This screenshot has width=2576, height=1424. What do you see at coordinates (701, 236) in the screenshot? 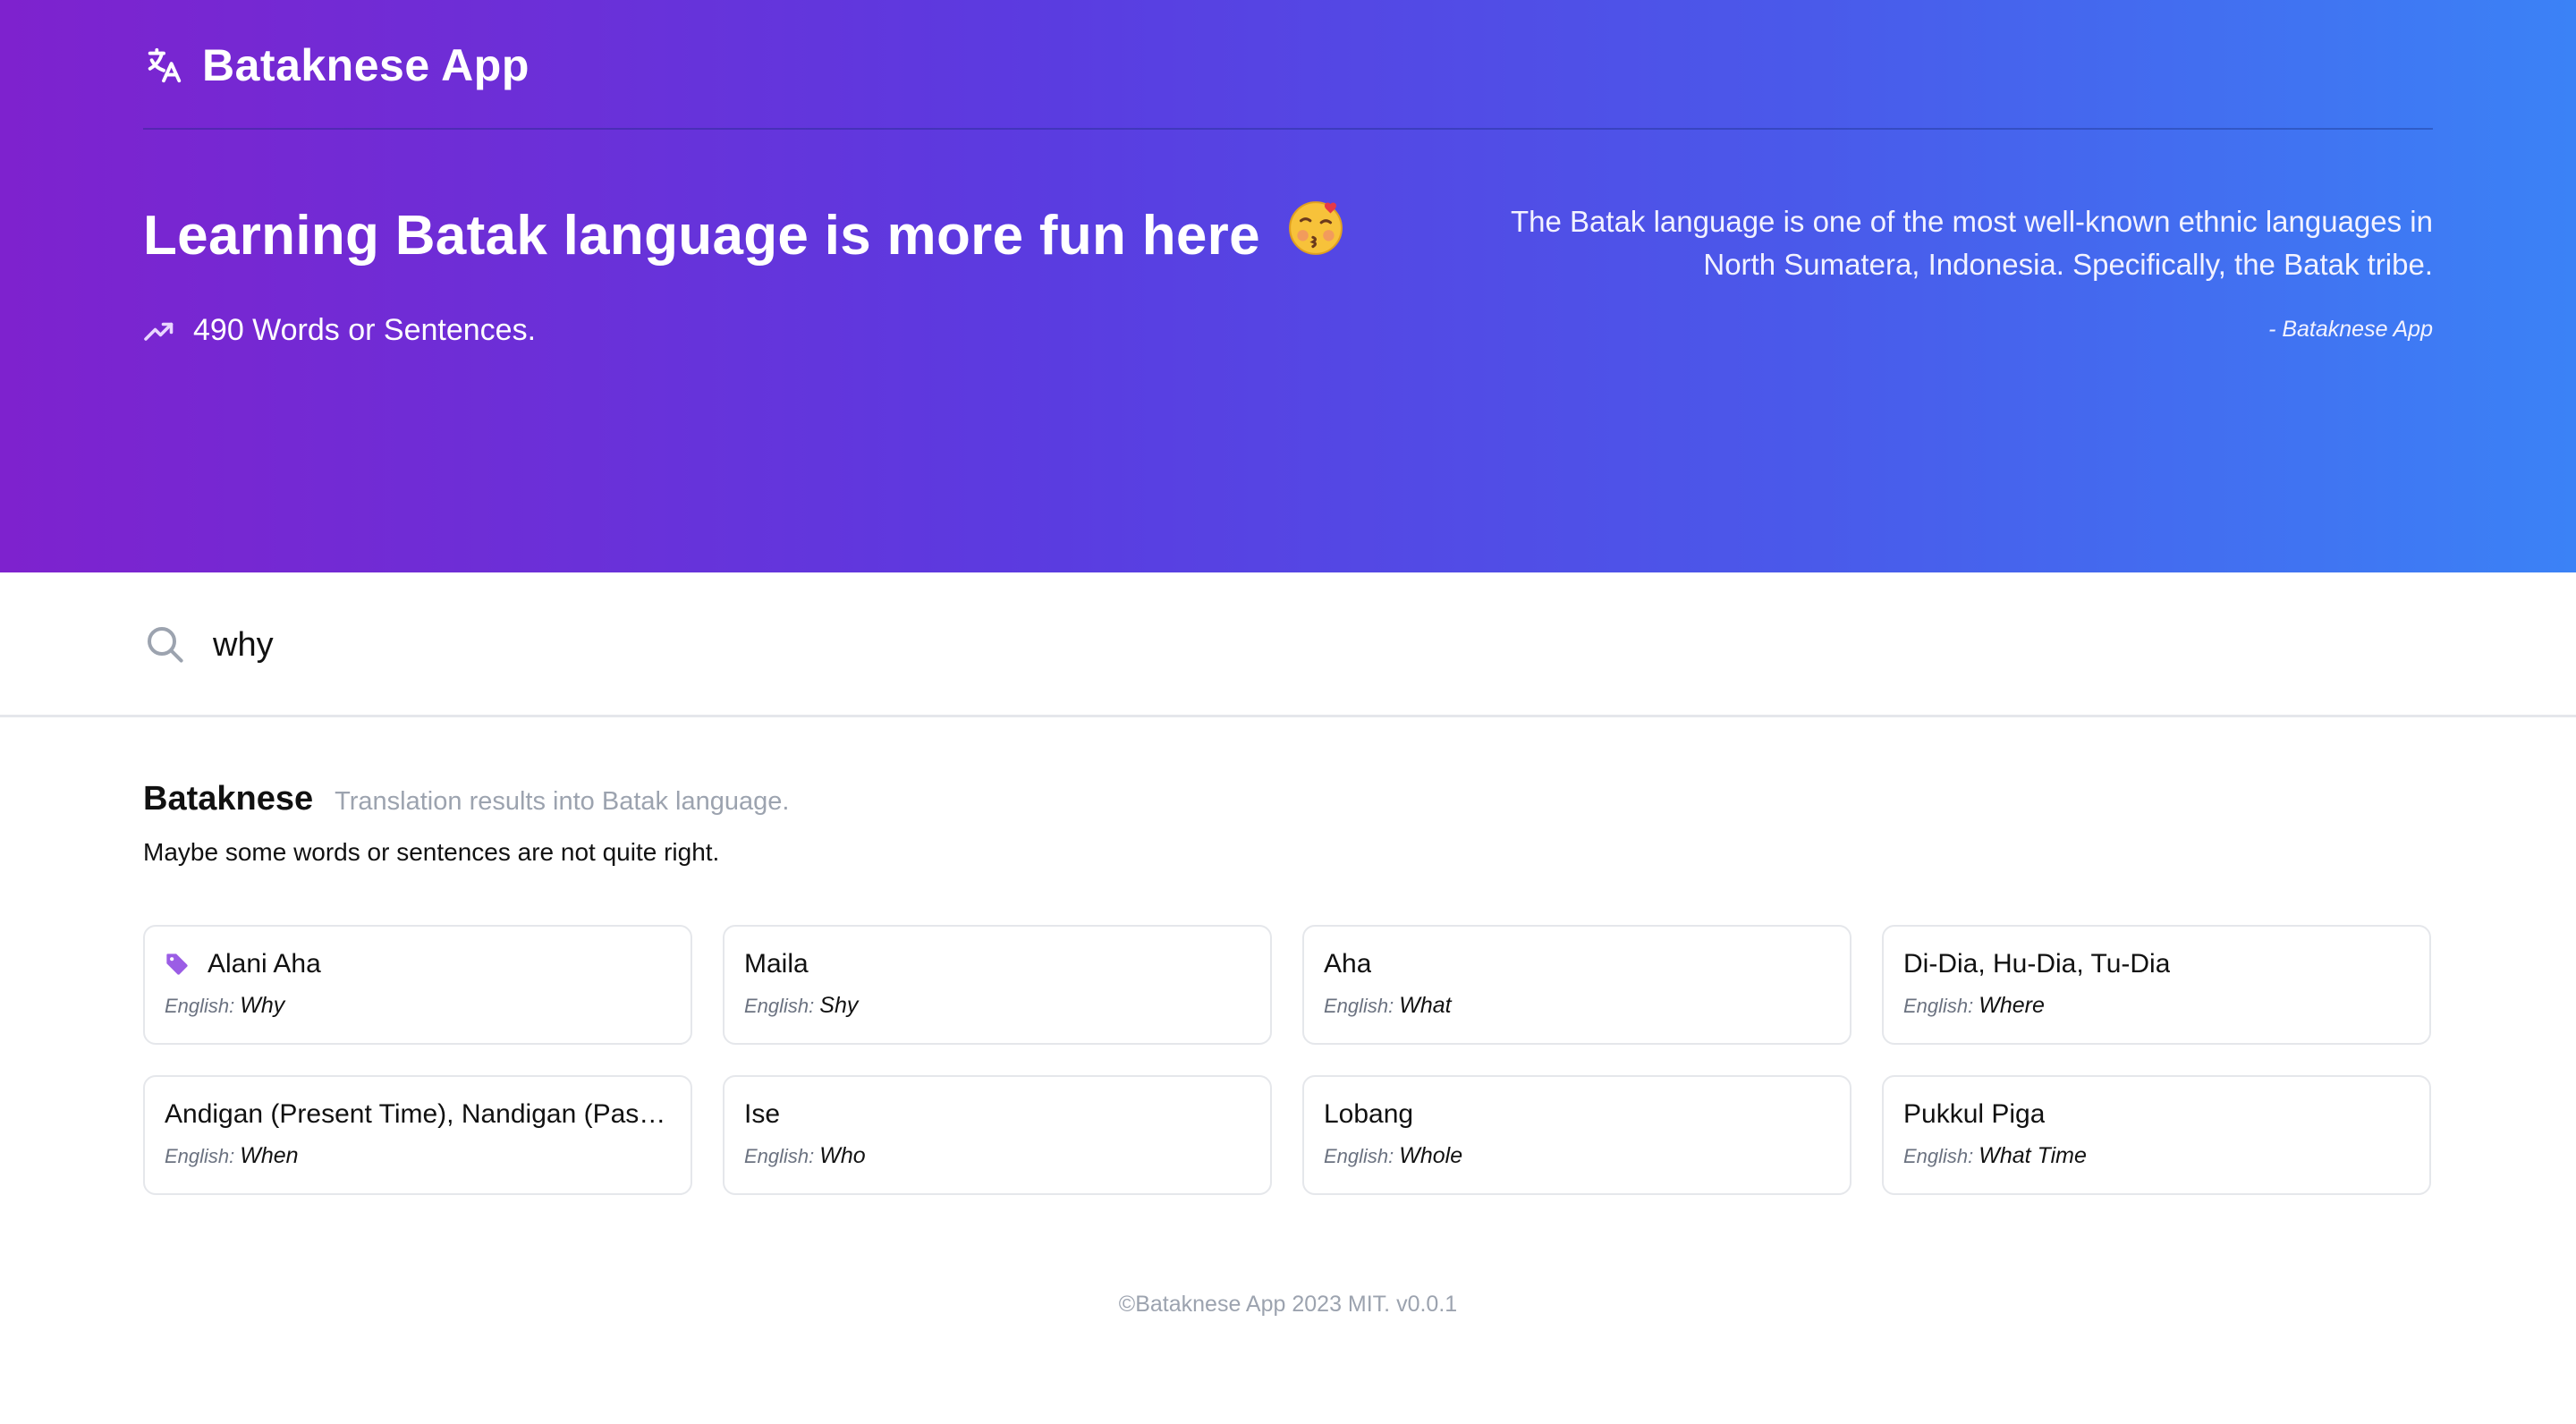
I see `hero-title-text: Learning Batak language is more fun here` at bounding box center [701, 236].